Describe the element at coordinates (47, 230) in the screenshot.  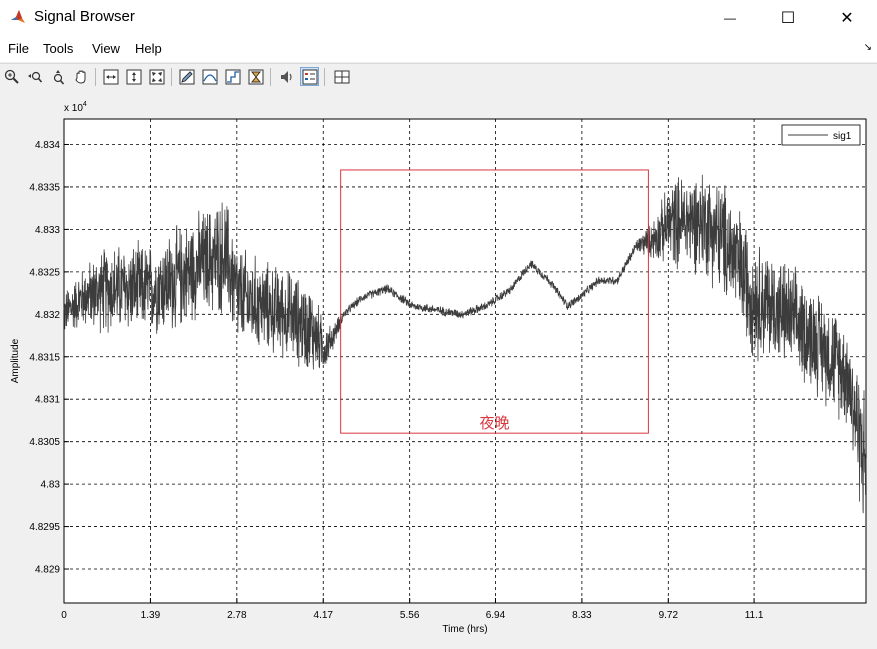
I see `y-tick-label: 4.833` at that location.